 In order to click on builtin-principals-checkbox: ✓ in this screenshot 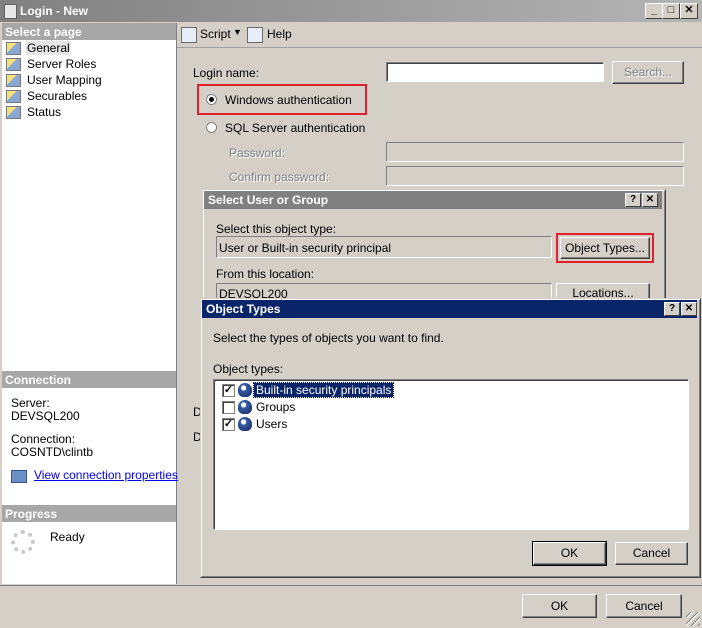, I will do `click(228, 390)`.